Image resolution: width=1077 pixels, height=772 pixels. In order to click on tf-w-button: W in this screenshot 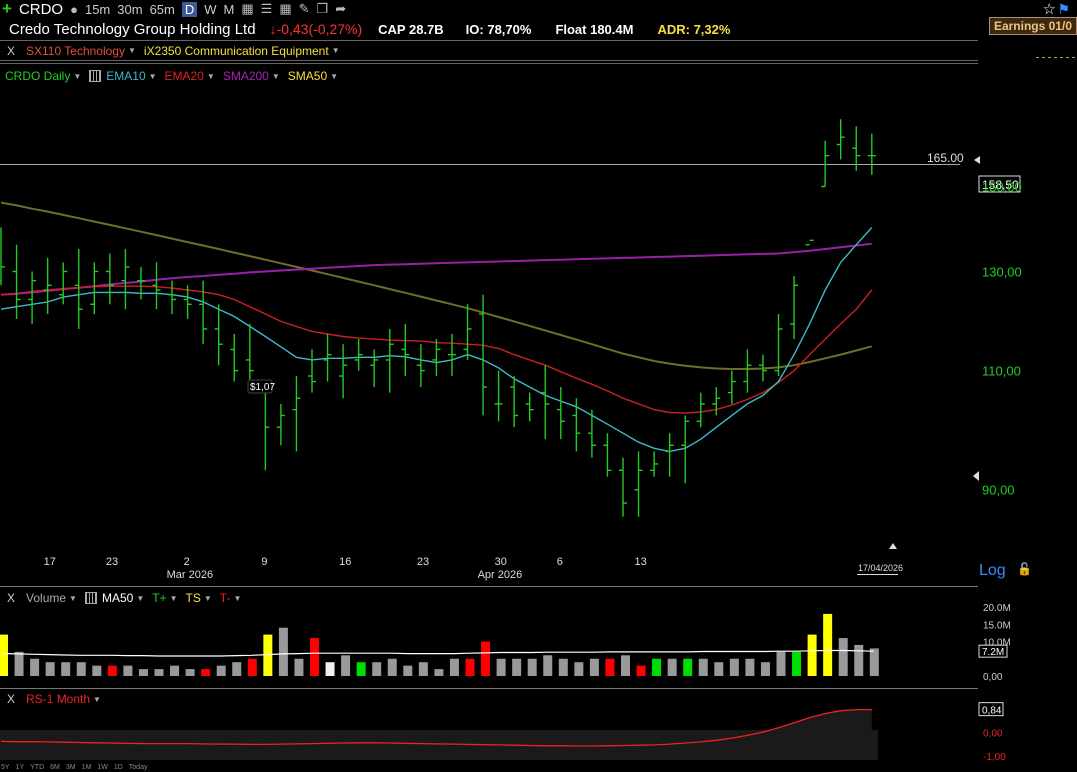, I will do `click(210, 9)`.